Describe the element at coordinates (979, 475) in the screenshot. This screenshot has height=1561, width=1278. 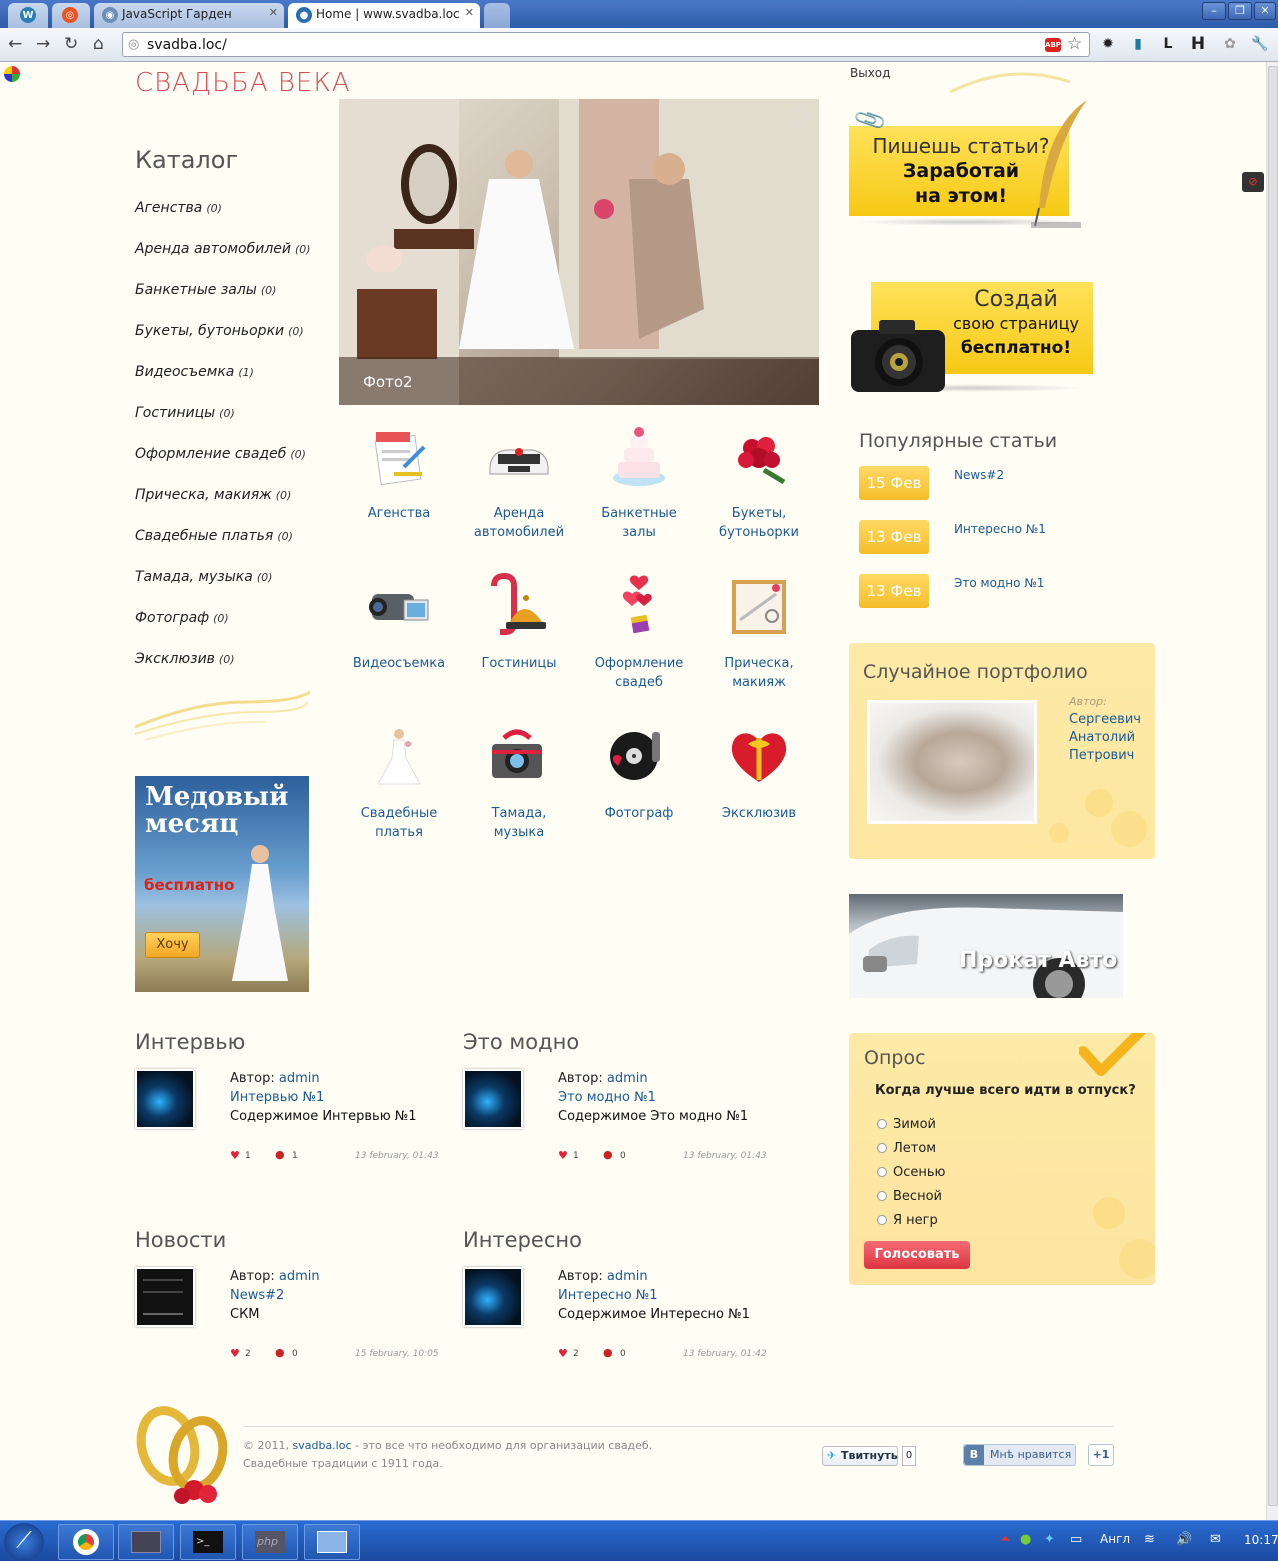
I see `popular-link: News#2` at that location.